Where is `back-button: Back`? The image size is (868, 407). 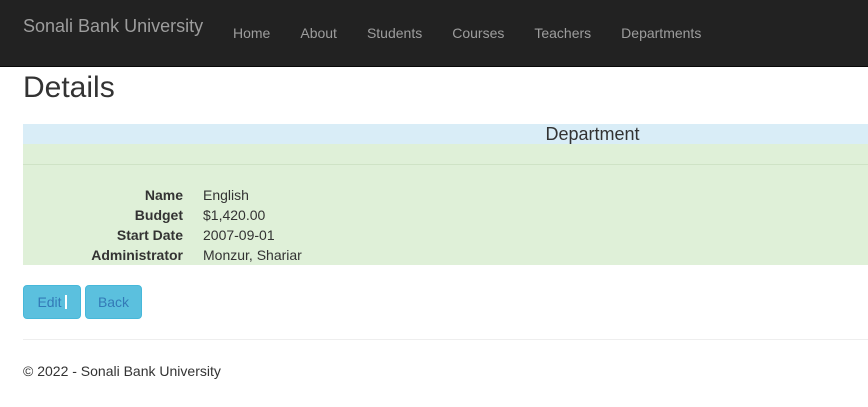
back-button: Back is located at coordinates (113, 302).